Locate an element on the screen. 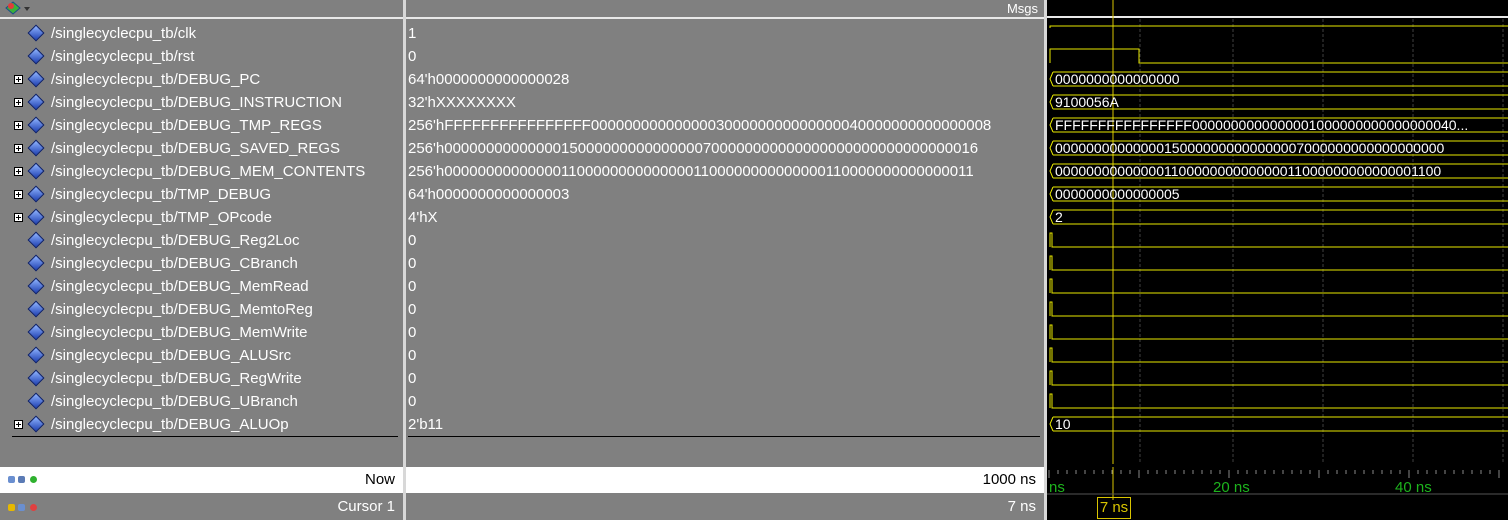  cursor-row: Cursor 1 is located at coordinates (201, 507).